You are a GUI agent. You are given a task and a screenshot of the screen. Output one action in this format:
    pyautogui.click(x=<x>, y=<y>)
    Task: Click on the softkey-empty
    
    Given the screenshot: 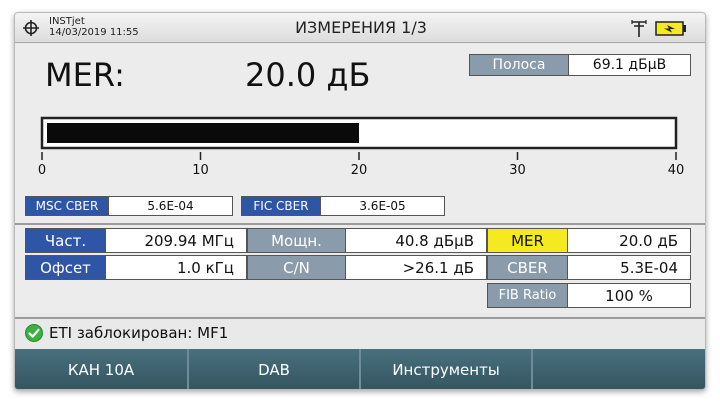 What is the action you would take?
    pyautogui.click(x=619, y=369)
    